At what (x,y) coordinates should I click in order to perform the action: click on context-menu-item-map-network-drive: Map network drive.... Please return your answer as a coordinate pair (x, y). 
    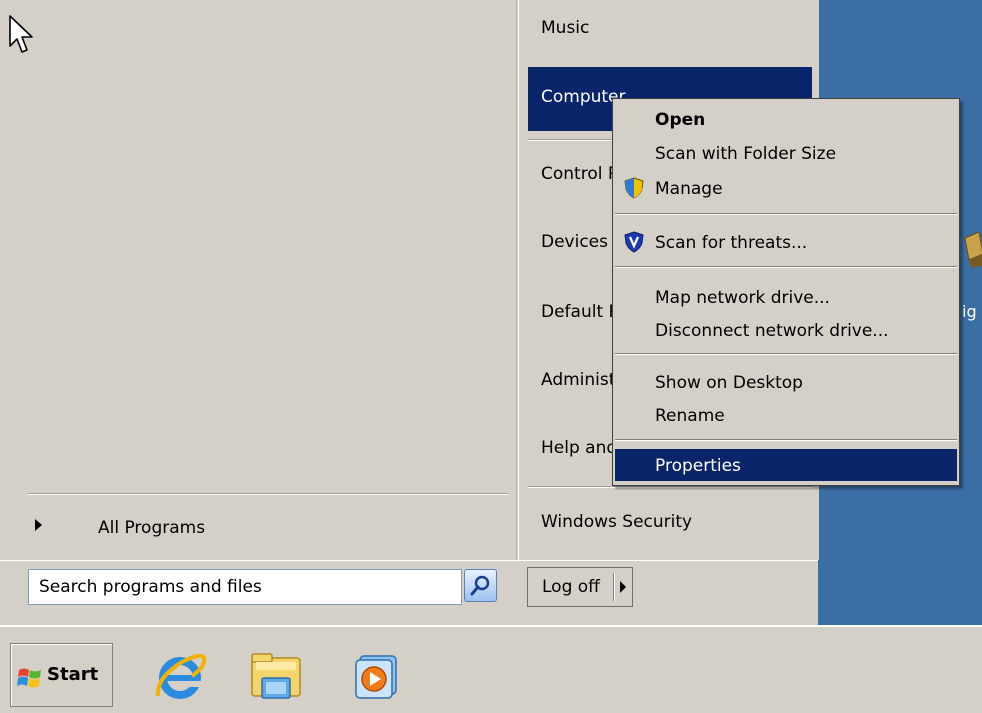
    Looking at the image, I should click on (786, 297).